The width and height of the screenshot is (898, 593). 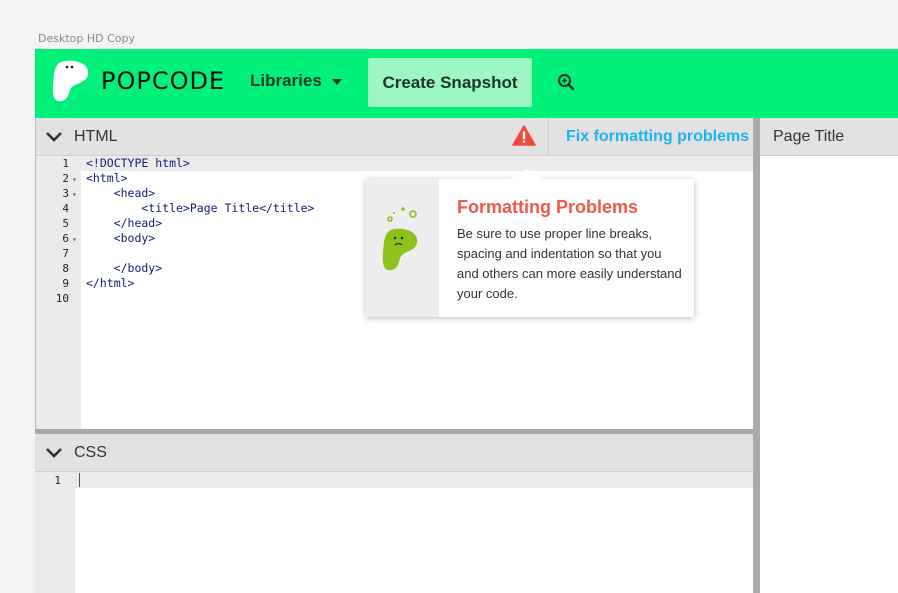 I want to click on warning-icon, so click(x=524, y=138).